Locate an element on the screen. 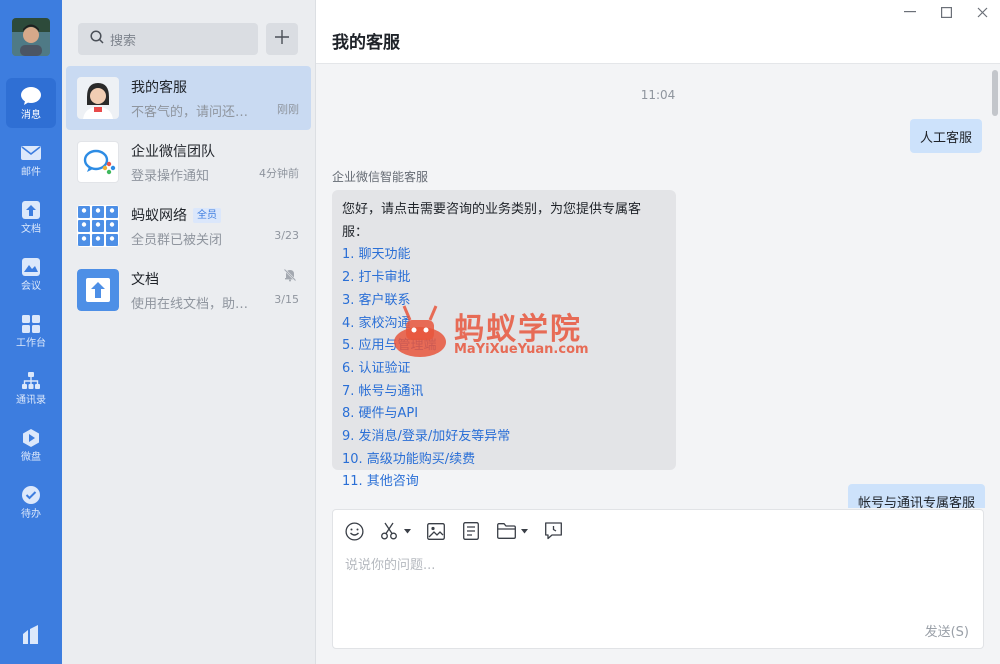 The image size is (1000, 664). option-link-errors: 9. 发消息/登录/加好友等异常 is located at coordinates (504, 437).